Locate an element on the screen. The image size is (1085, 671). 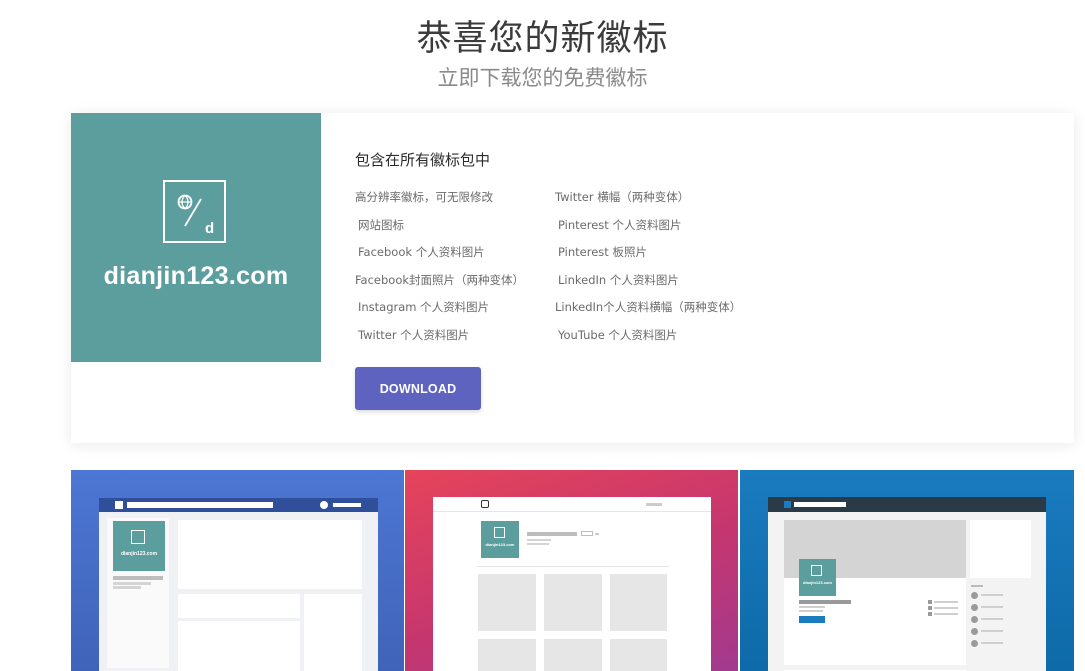
more-icon is located at coordinates (597, 534).